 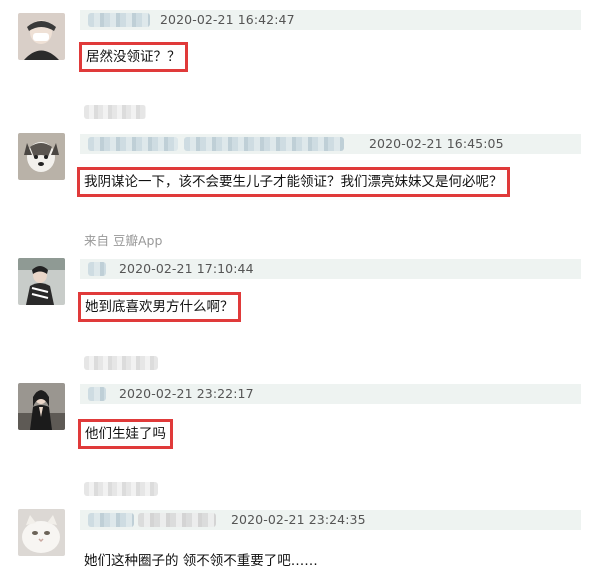 I want to click on comment-timestamp: 2020-02-21 23:22:17, so click(x=186, y=393).